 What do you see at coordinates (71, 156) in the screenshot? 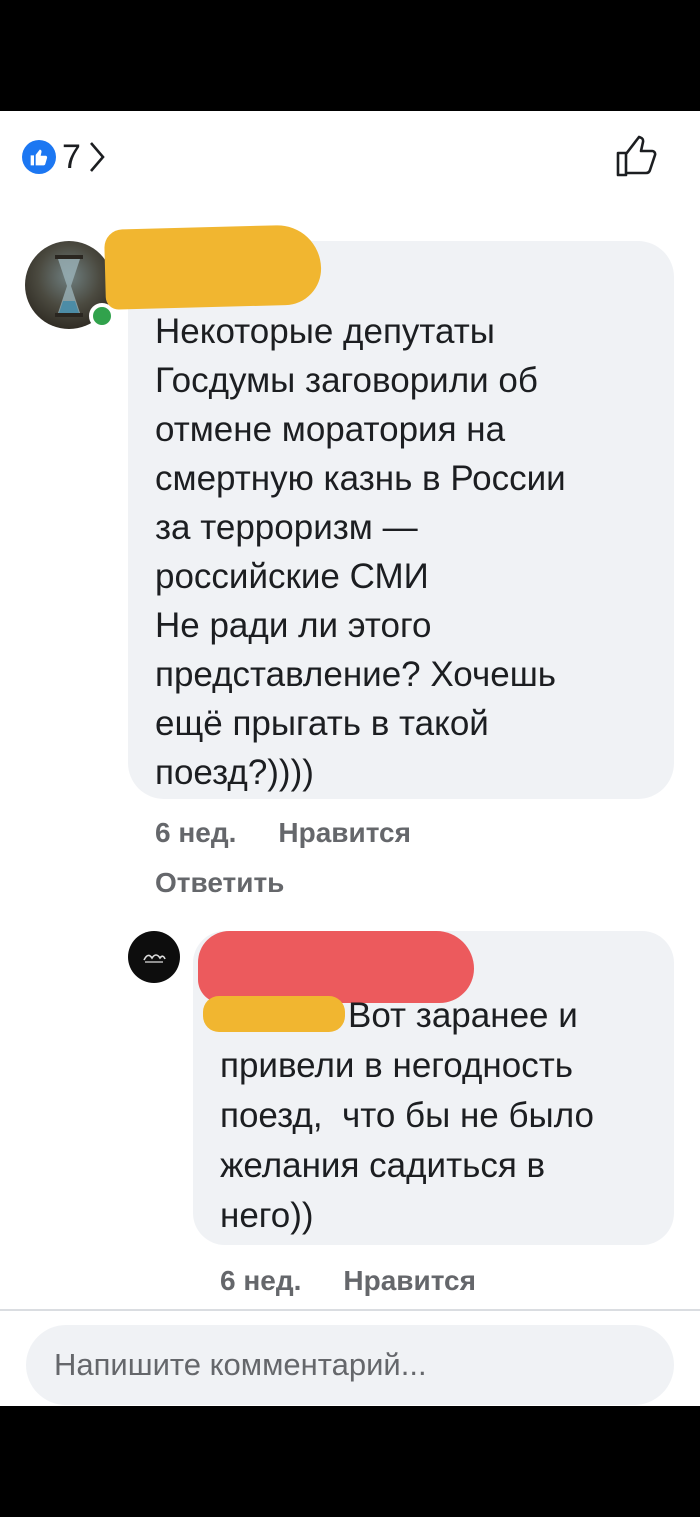
I see `reaction-count: 7` at bounding box center [71, 156].